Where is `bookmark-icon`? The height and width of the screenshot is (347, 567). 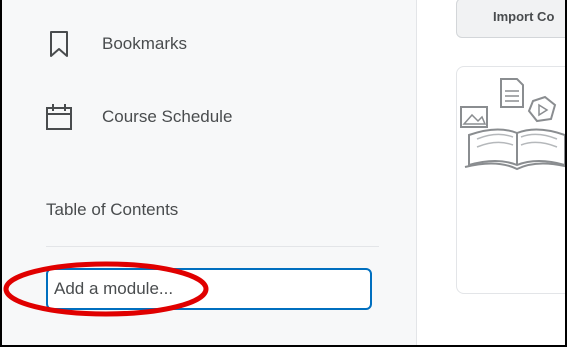 bookmark-icon is located at coordinates (59, 44).